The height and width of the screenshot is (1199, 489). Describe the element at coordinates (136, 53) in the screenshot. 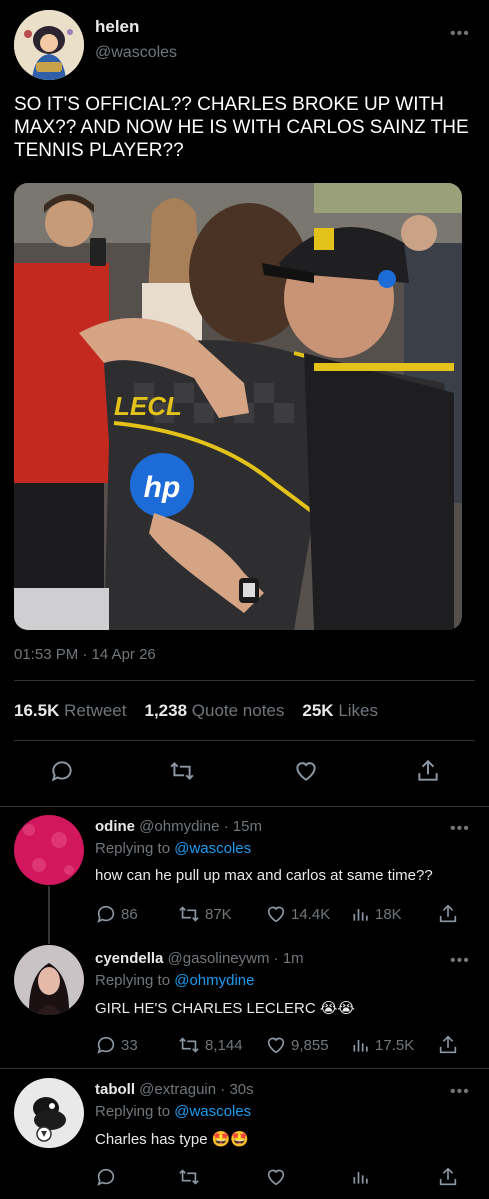

I see `author-handle: @wascoles` at that location.